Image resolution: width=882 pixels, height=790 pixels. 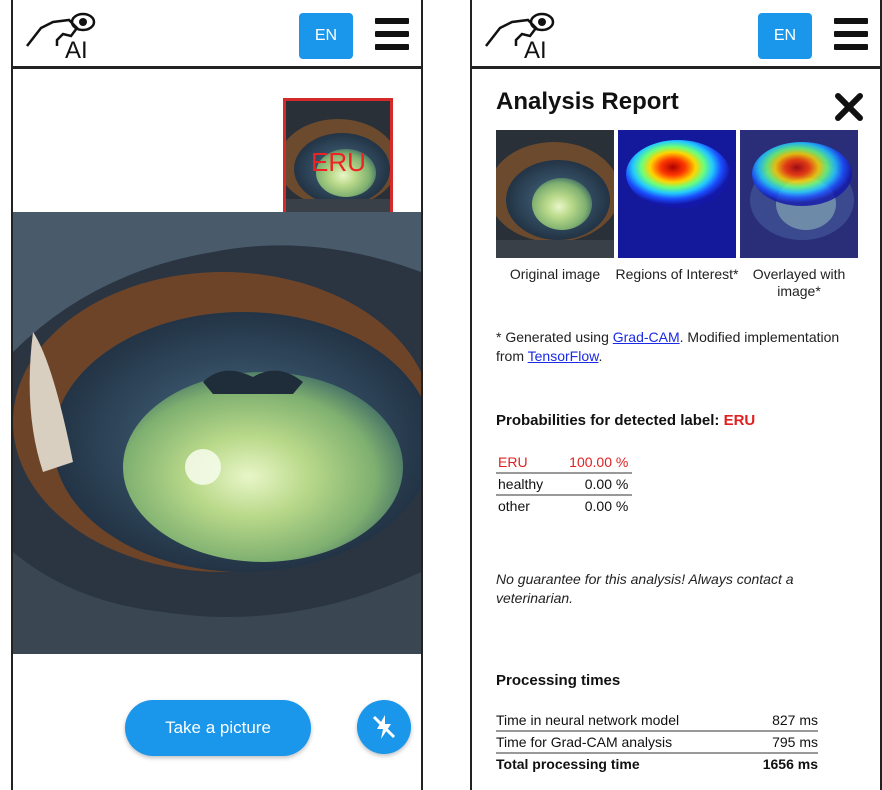 I want to click on time-label: Time in neural network model, so click(x=620, y=721).